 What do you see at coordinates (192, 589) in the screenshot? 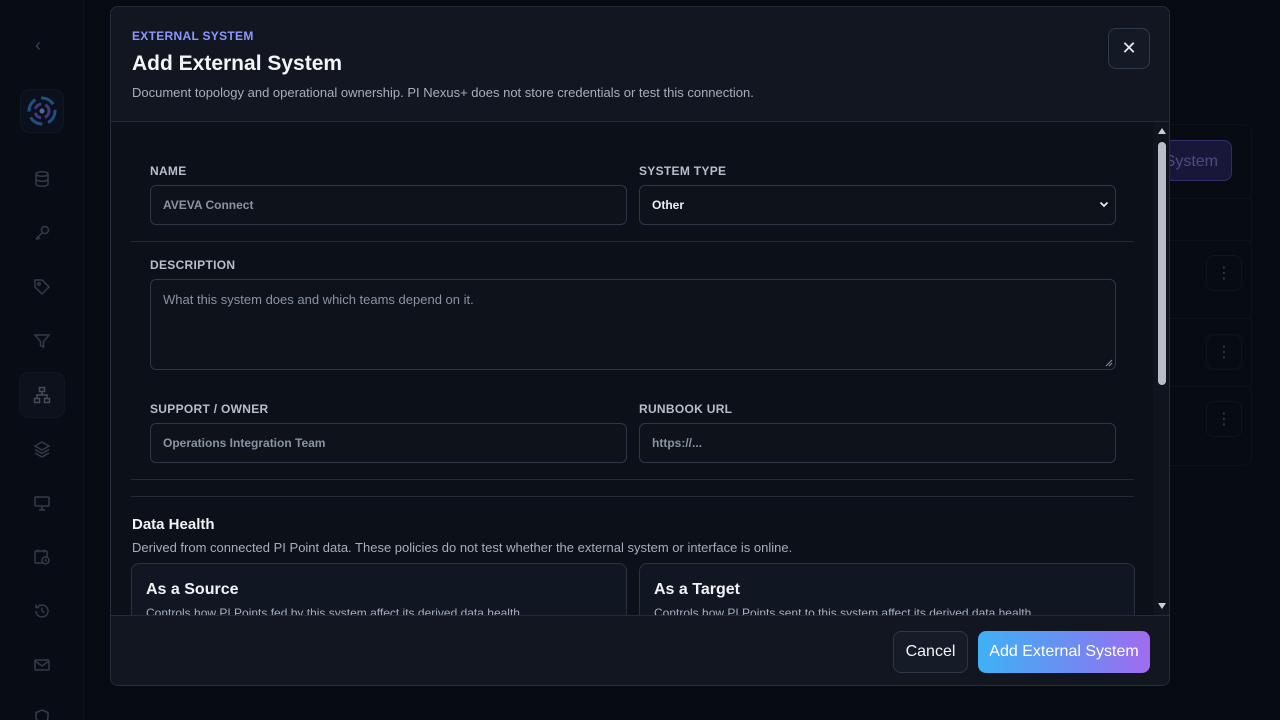
I see `card-title: As a Source` at bounding box center [192, 589].